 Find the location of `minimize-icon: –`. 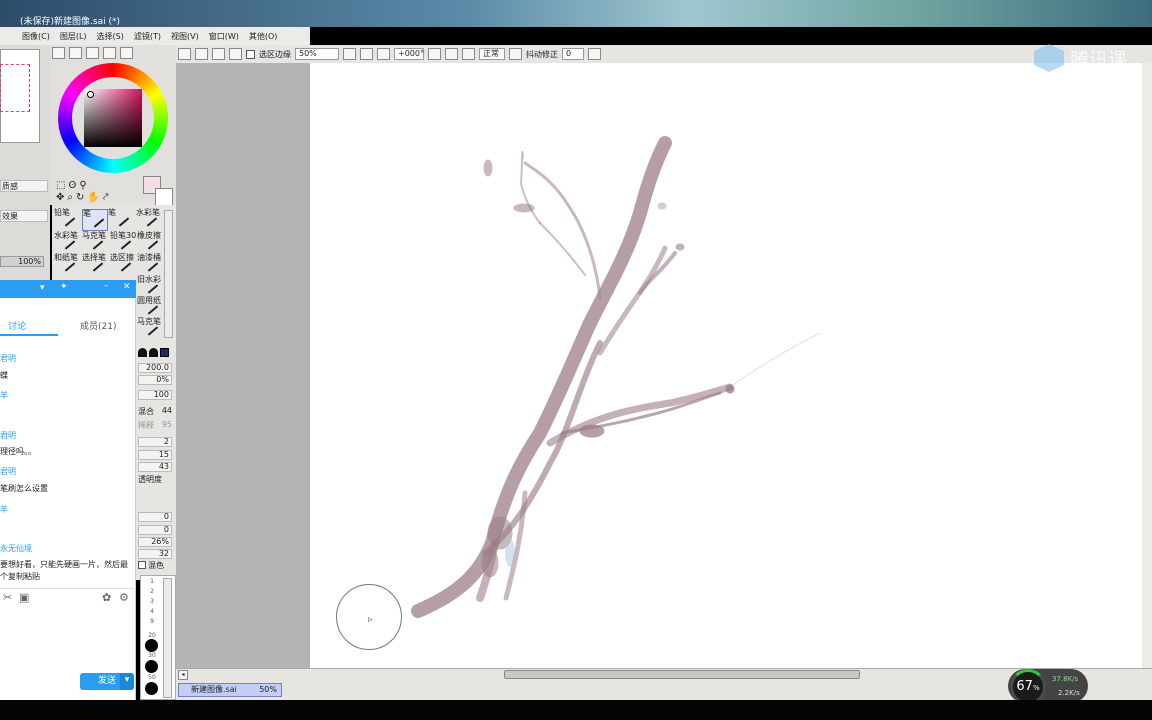

minimize-icon: – is located at coordinates (106, 286).